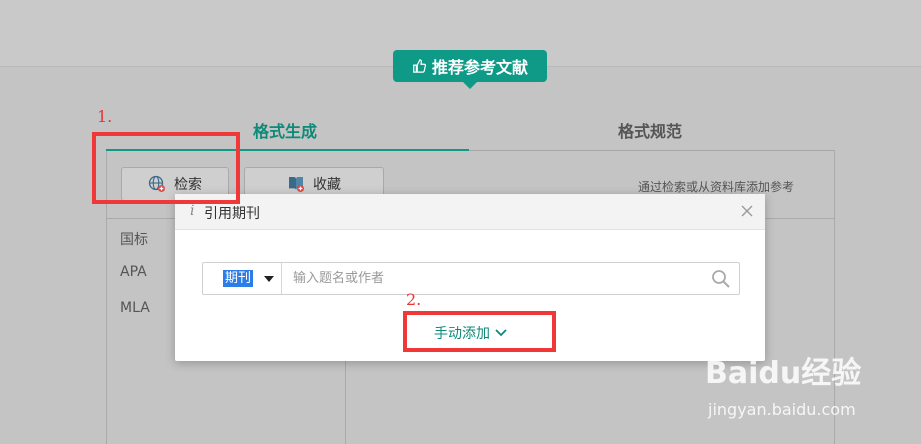 The image size is (921, 444). I want to click on book-plus-icon, so click(296, 184).